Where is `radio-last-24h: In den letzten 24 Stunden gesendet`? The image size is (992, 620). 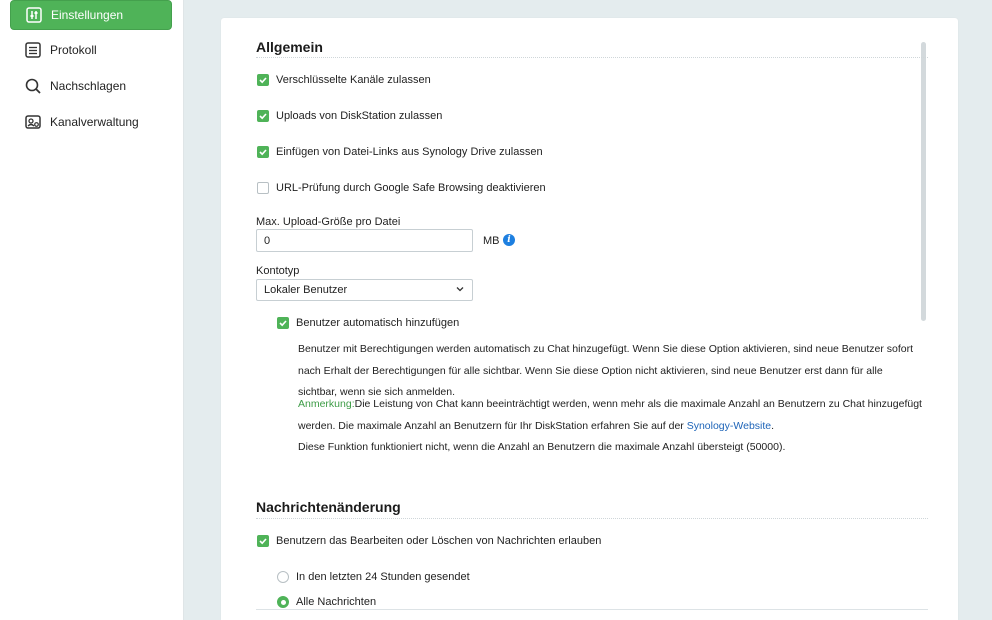
radio-last-24h: In den letzten 24 Stunden gesendet is located at coordinates (373, 577).